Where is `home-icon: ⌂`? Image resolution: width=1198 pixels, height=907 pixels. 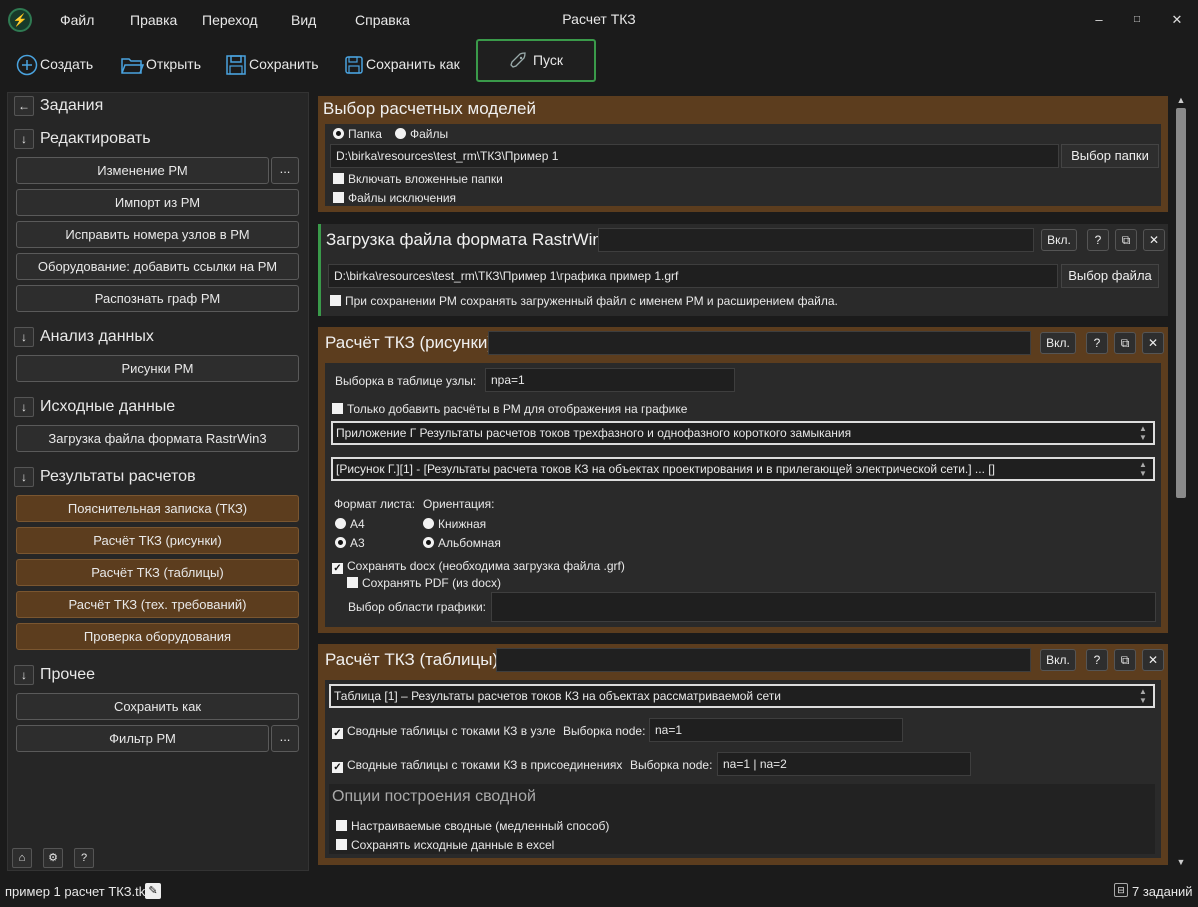
home-icon: ⌂ is located at coordinates (22, 858).